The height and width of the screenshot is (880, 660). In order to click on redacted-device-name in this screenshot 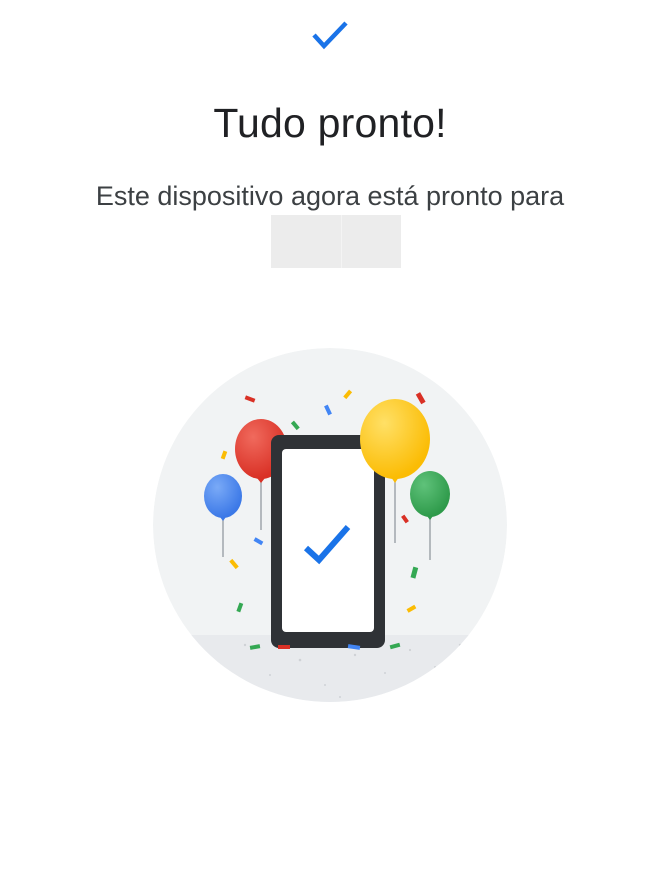, I will do `click(336, 241)`.